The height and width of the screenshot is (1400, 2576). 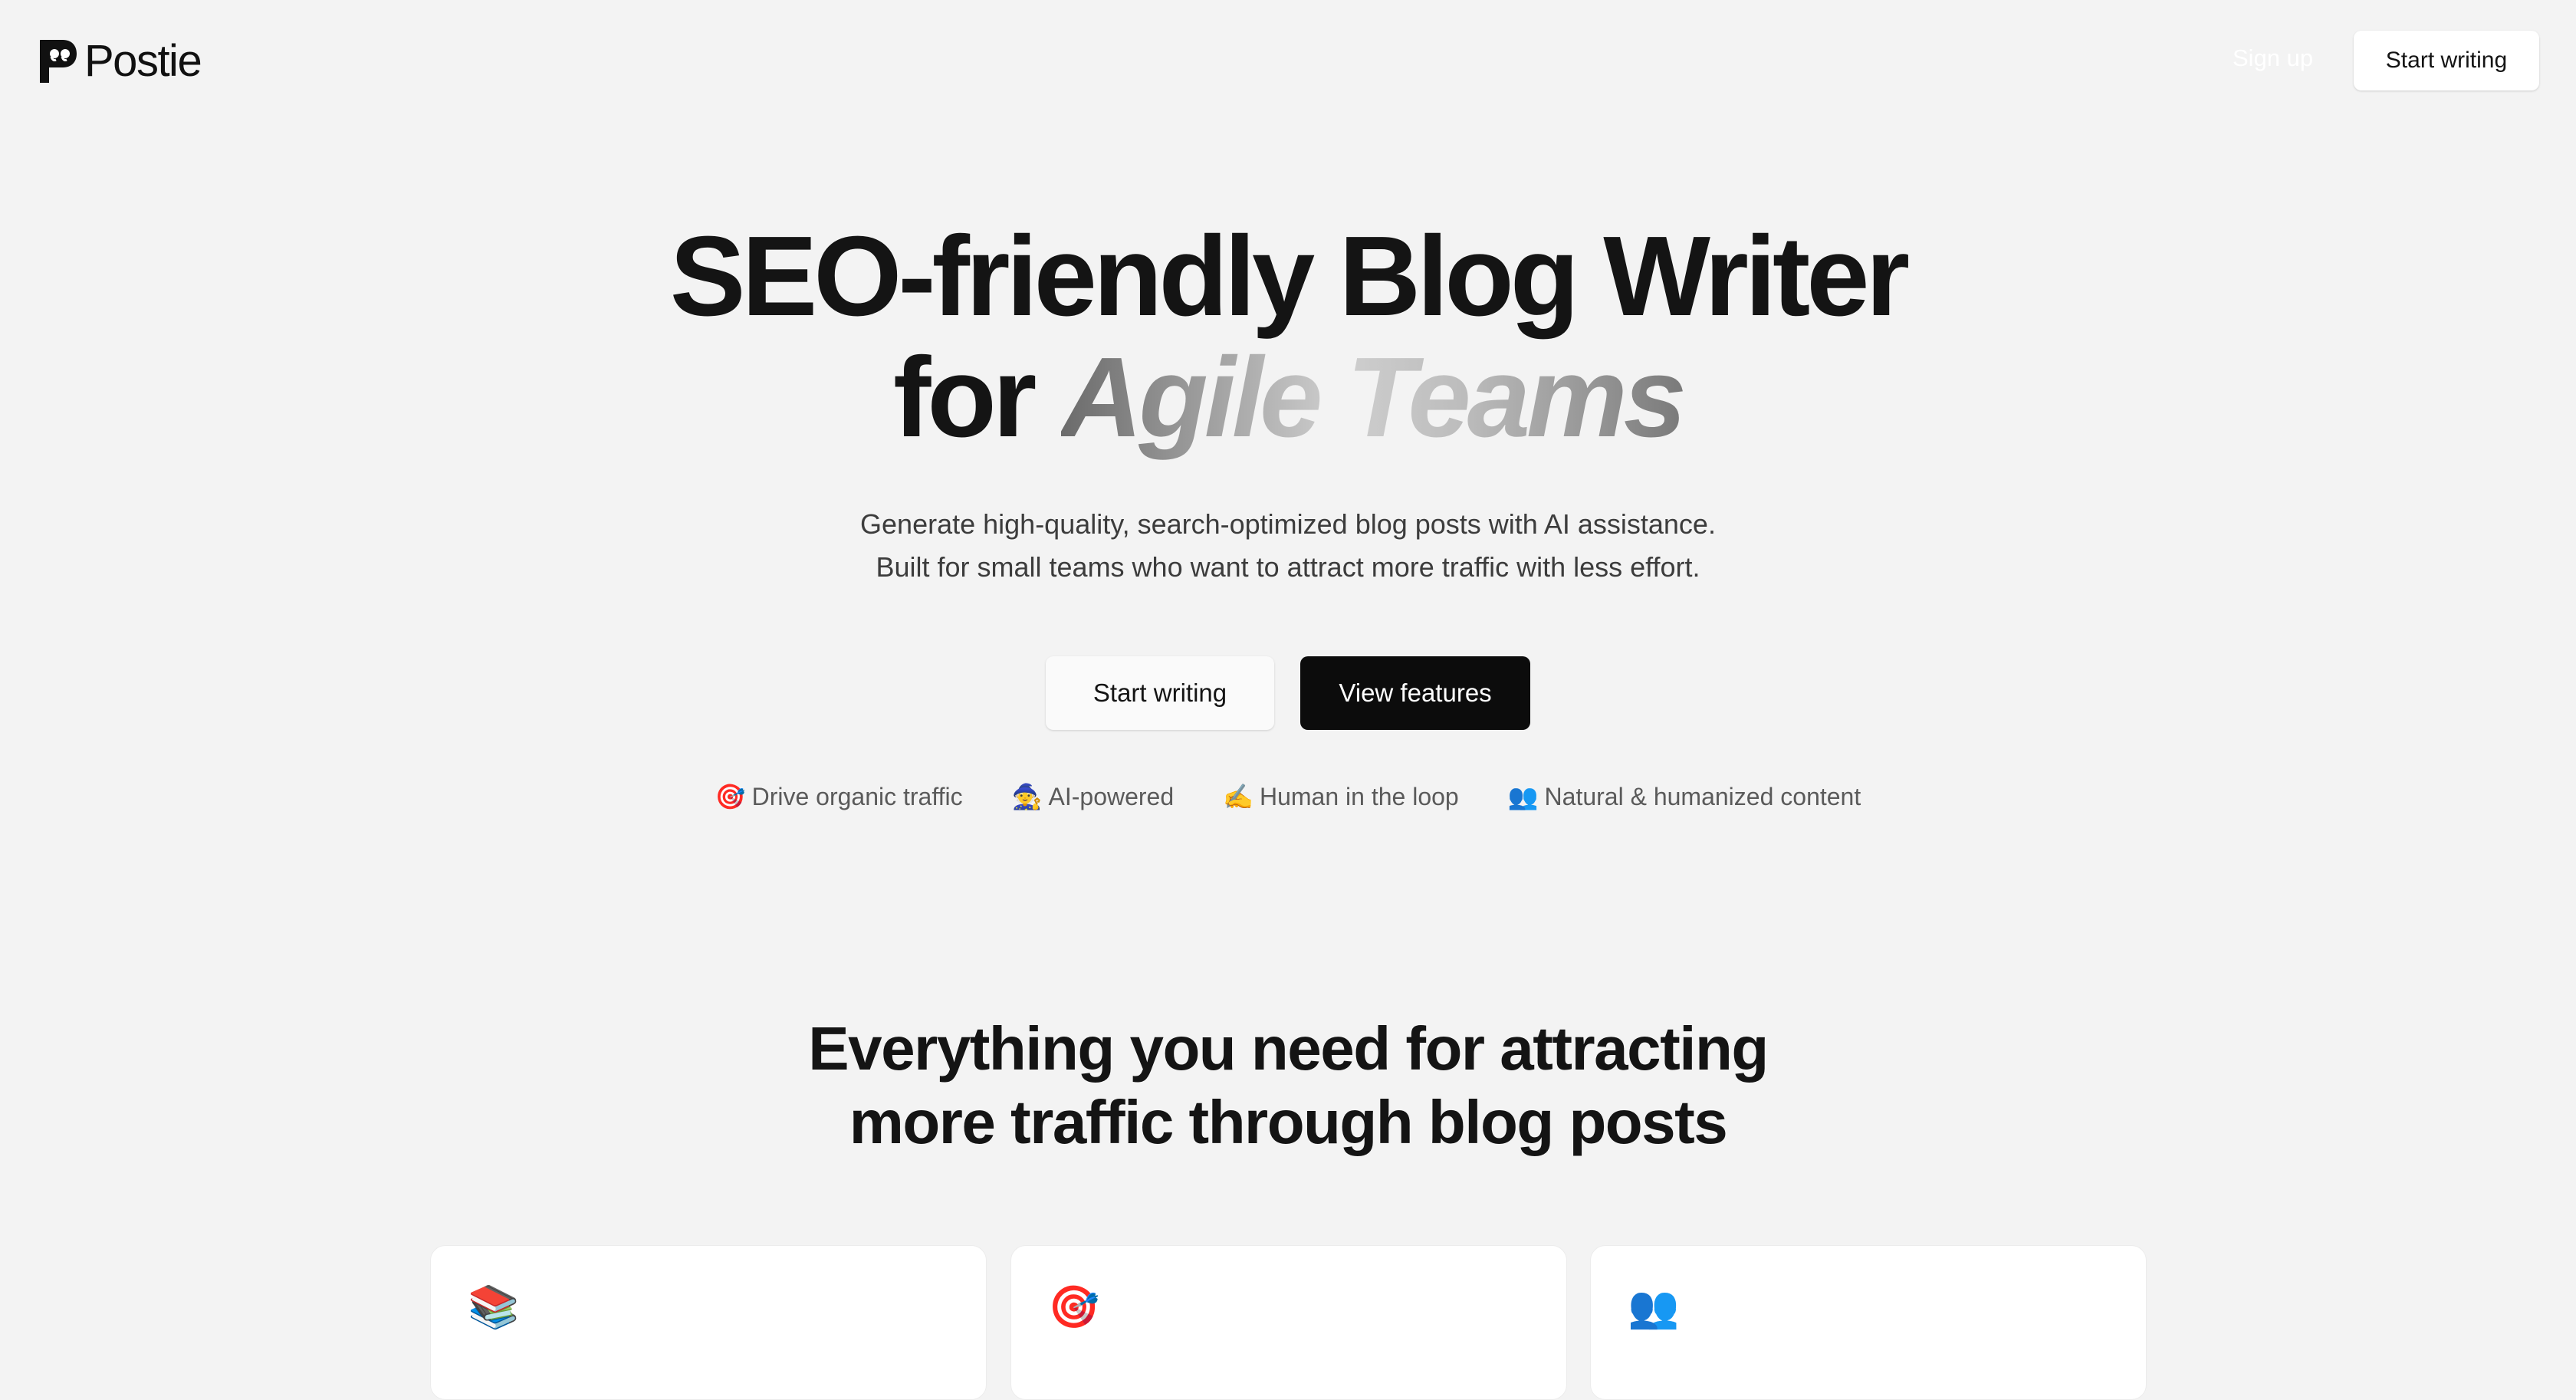 What do you see at coordinates (2446, 60) in the screenshot?
I see `nav-start-writing-button: Start writing` at bounding box center [2446, 60].